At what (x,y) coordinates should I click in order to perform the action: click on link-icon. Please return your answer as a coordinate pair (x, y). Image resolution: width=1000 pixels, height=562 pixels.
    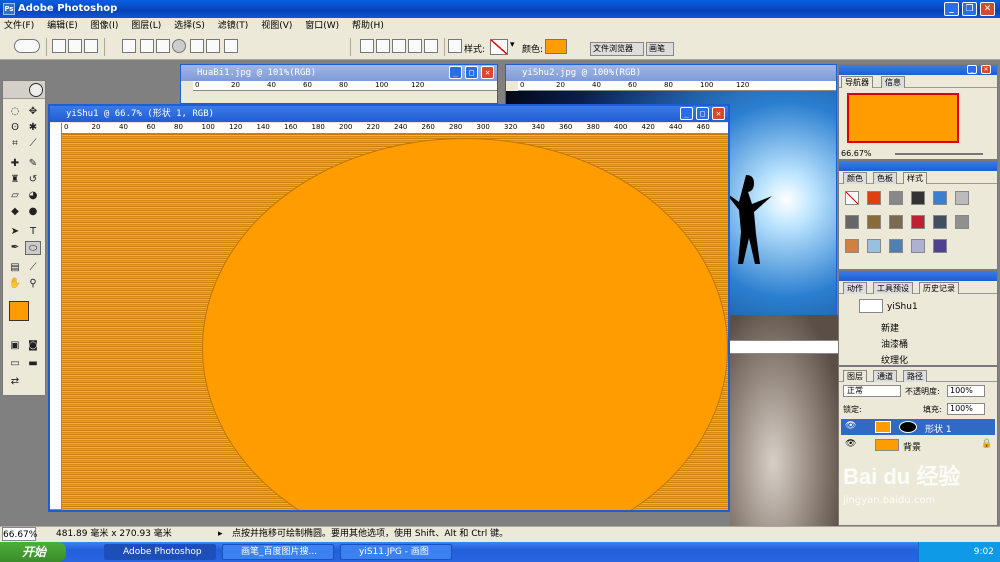
    Looking at the image, I should click on (455, 46).